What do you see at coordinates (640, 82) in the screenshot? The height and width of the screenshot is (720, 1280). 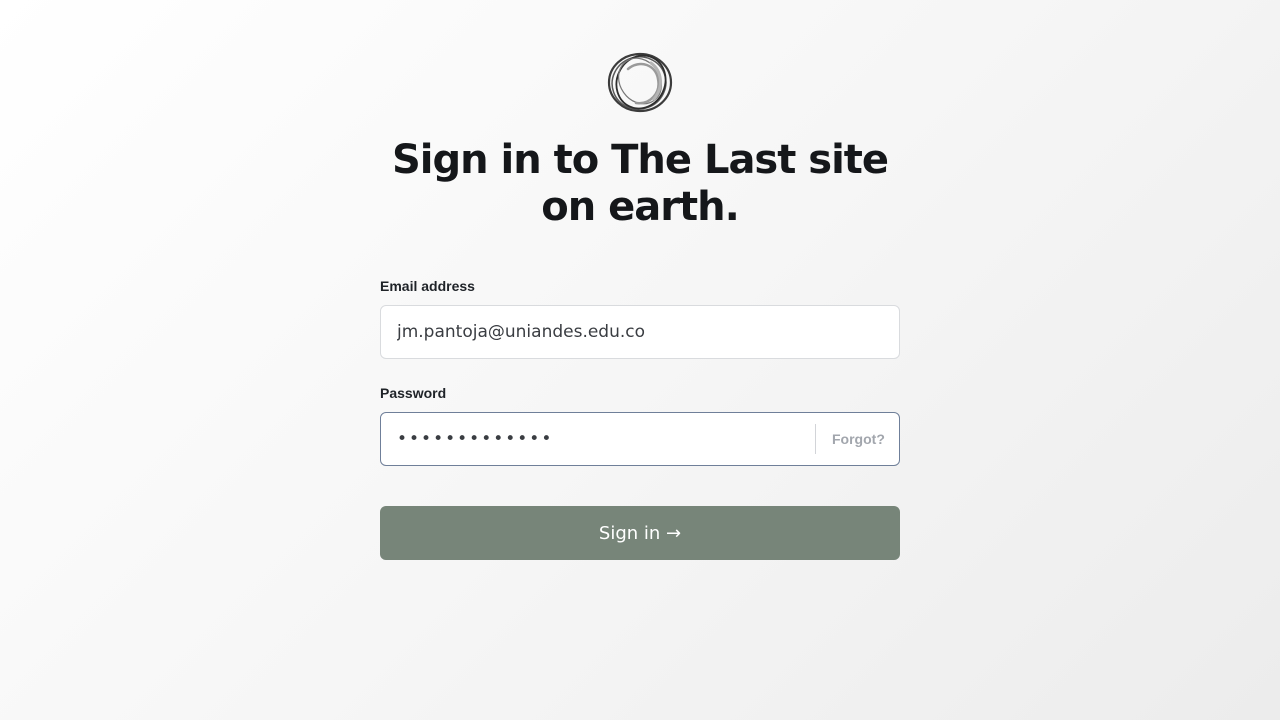 I see `ring-logo-icon` at bounding box center [640, 82].